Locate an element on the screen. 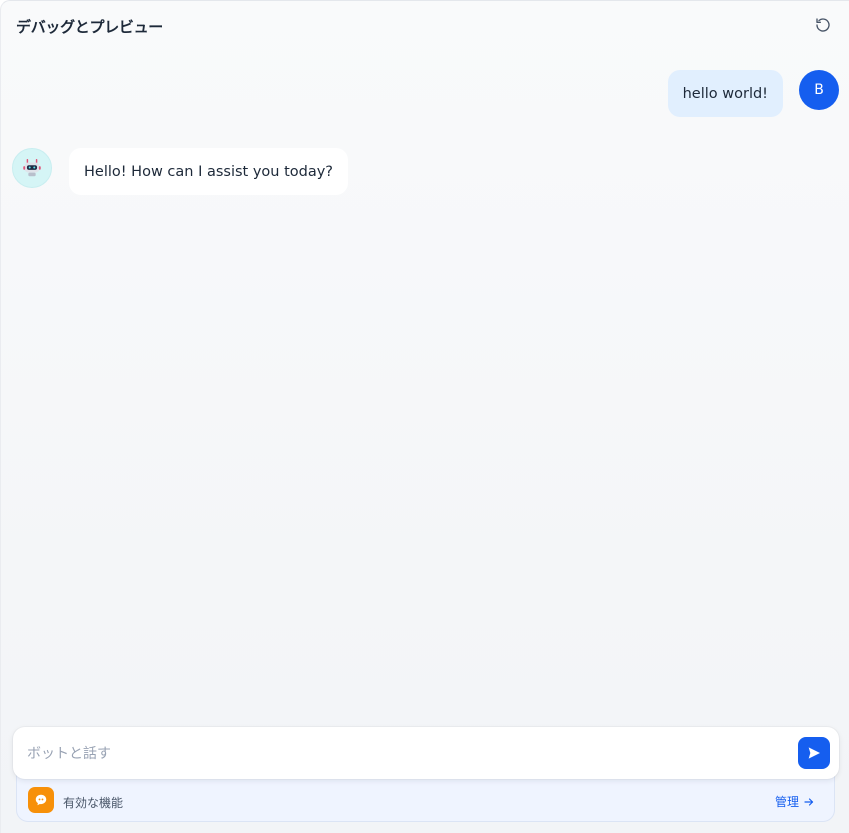  user-avatar: B is located at coordinates (819, 90).